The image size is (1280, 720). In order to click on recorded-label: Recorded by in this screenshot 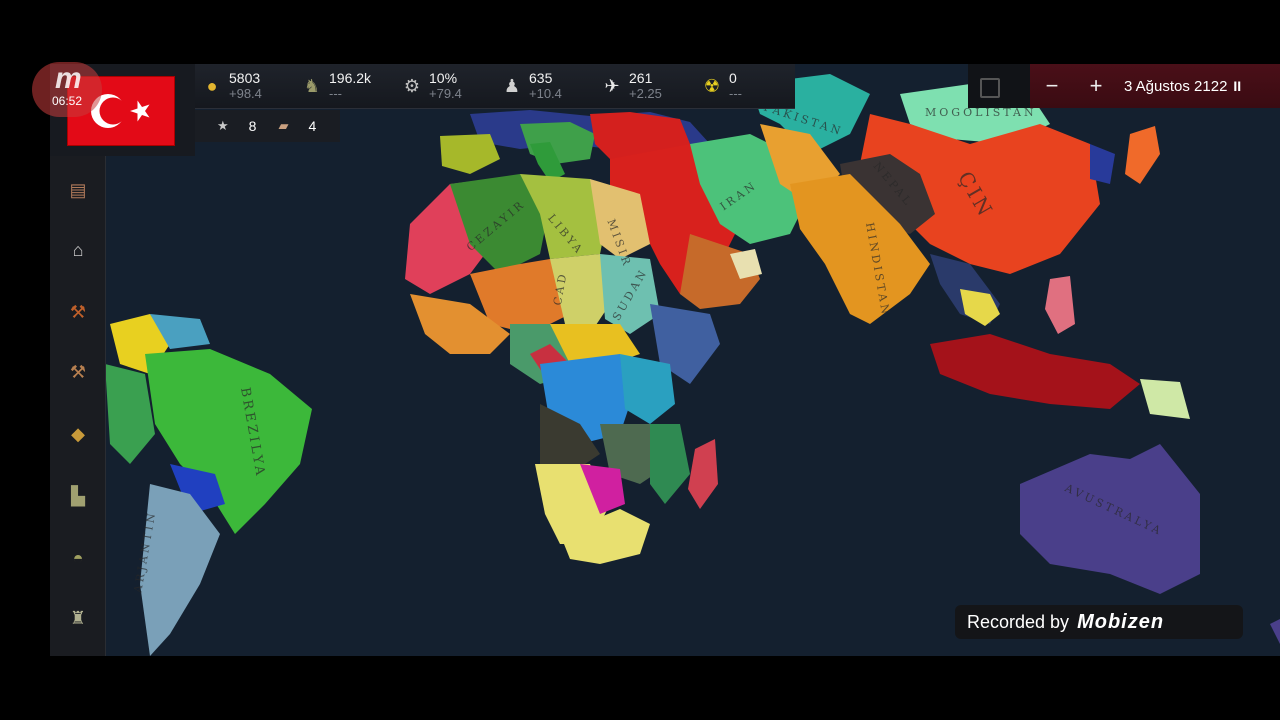, I will do `click(1018, 621)`.